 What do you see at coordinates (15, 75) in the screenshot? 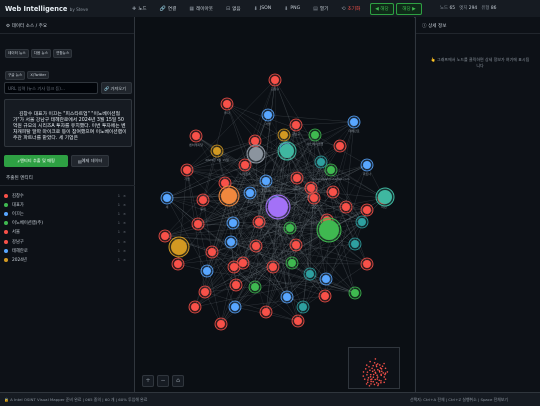
I see `source-chip: 구글 뉴스` at bounding box center [15, 75].